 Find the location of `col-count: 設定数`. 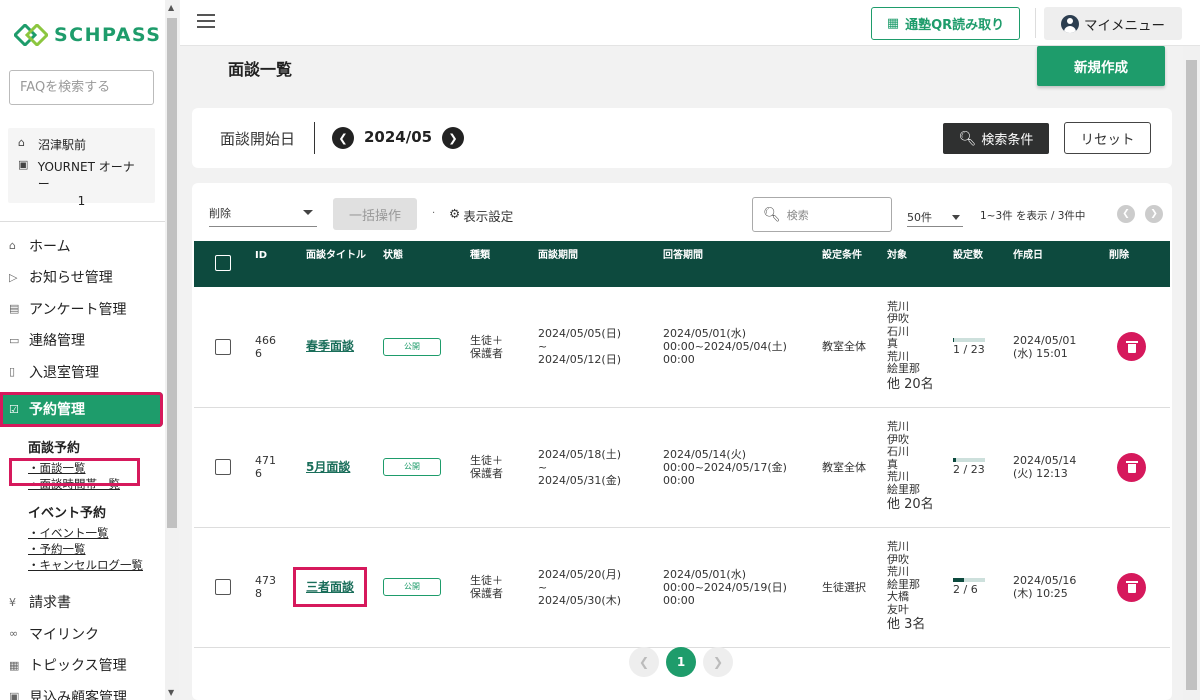

col-count: 設定数 is located at coordinates (979, 264).